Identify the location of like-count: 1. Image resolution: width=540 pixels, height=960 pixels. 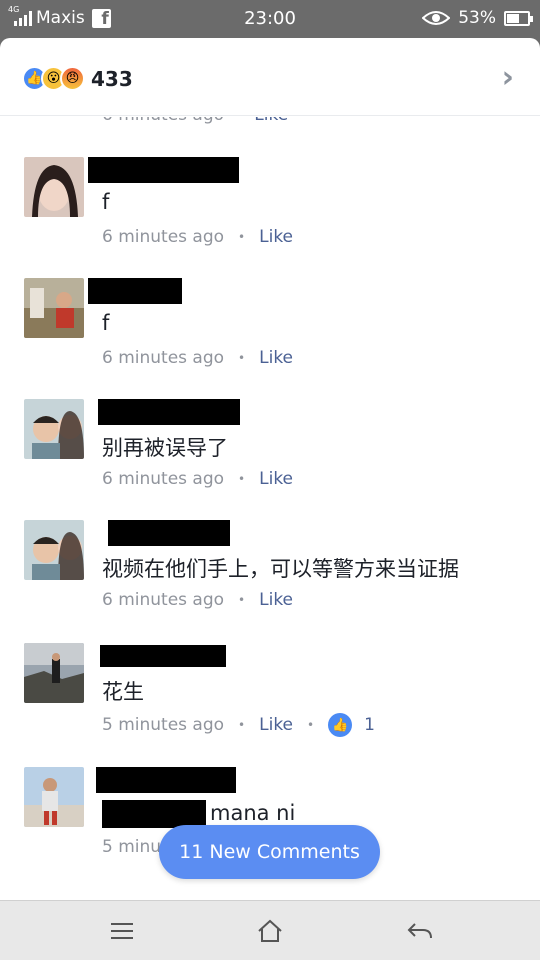
(369, 725).